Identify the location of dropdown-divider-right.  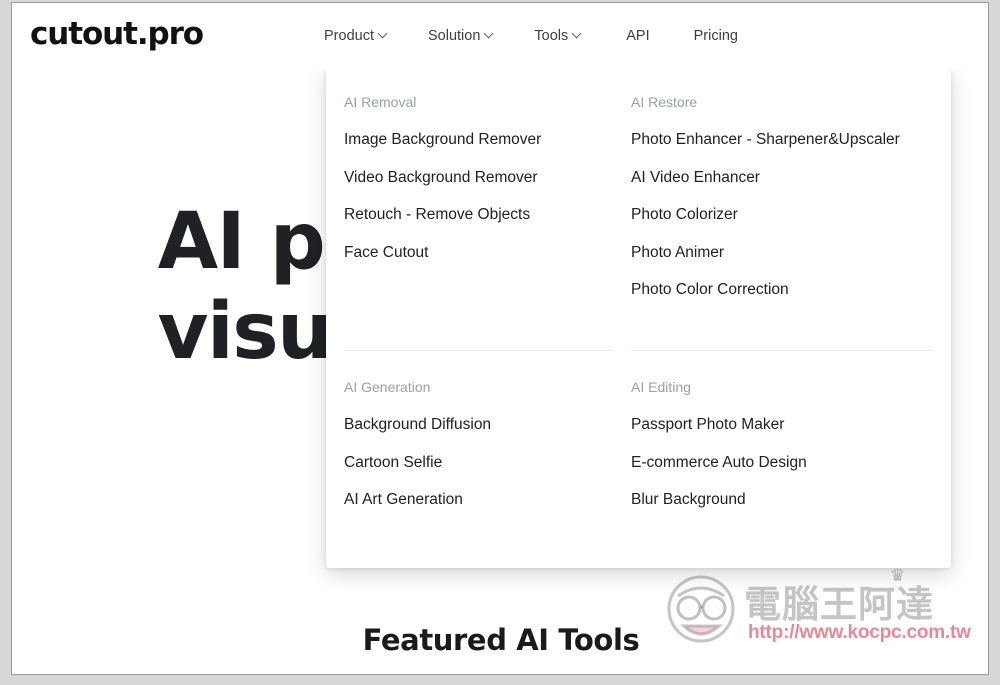
(782, 350).